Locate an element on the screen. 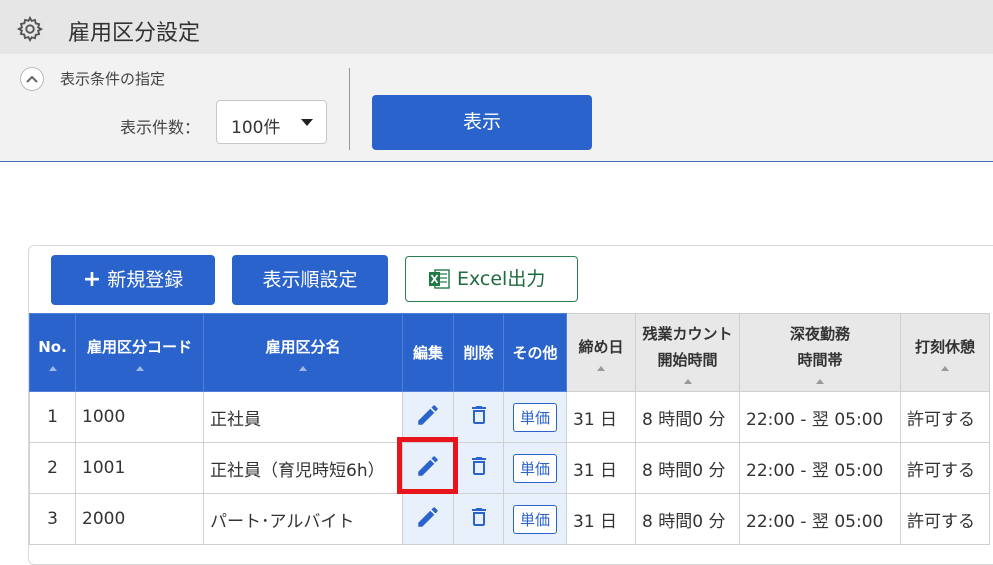 This screenshot has height=565, width=993. new-register-button: + 新規登録 is located at coordinates (133, 280).